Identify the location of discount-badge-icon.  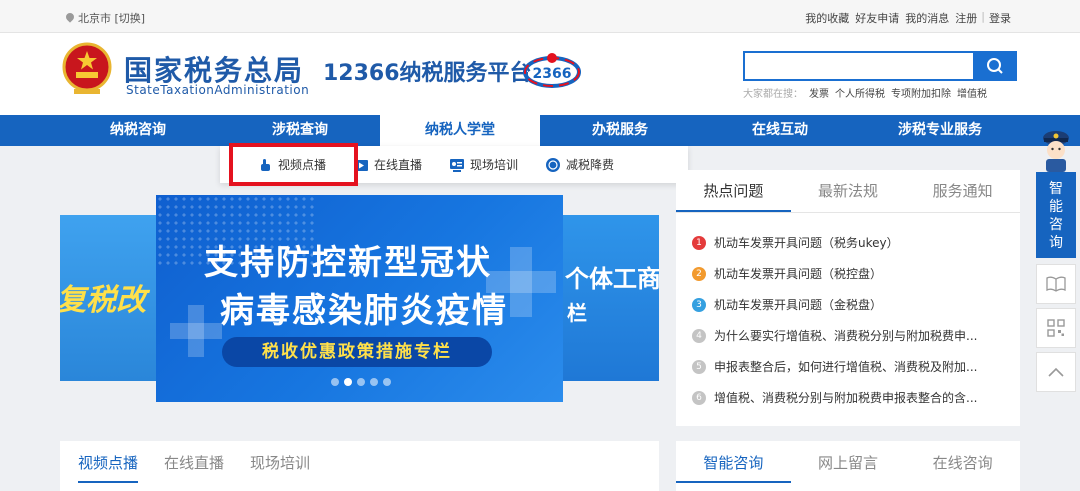
(553, 164).